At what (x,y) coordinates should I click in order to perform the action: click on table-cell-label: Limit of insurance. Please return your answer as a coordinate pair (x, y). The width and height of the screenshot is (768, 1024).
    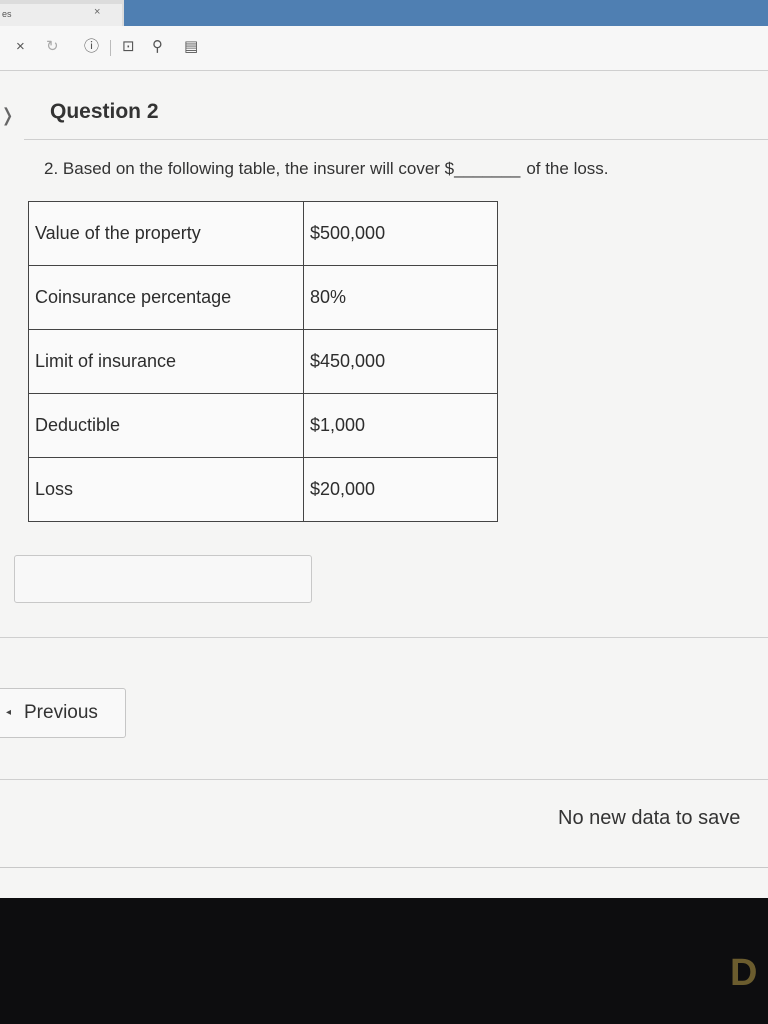
    Looking at the image, I should click on (166, 361).